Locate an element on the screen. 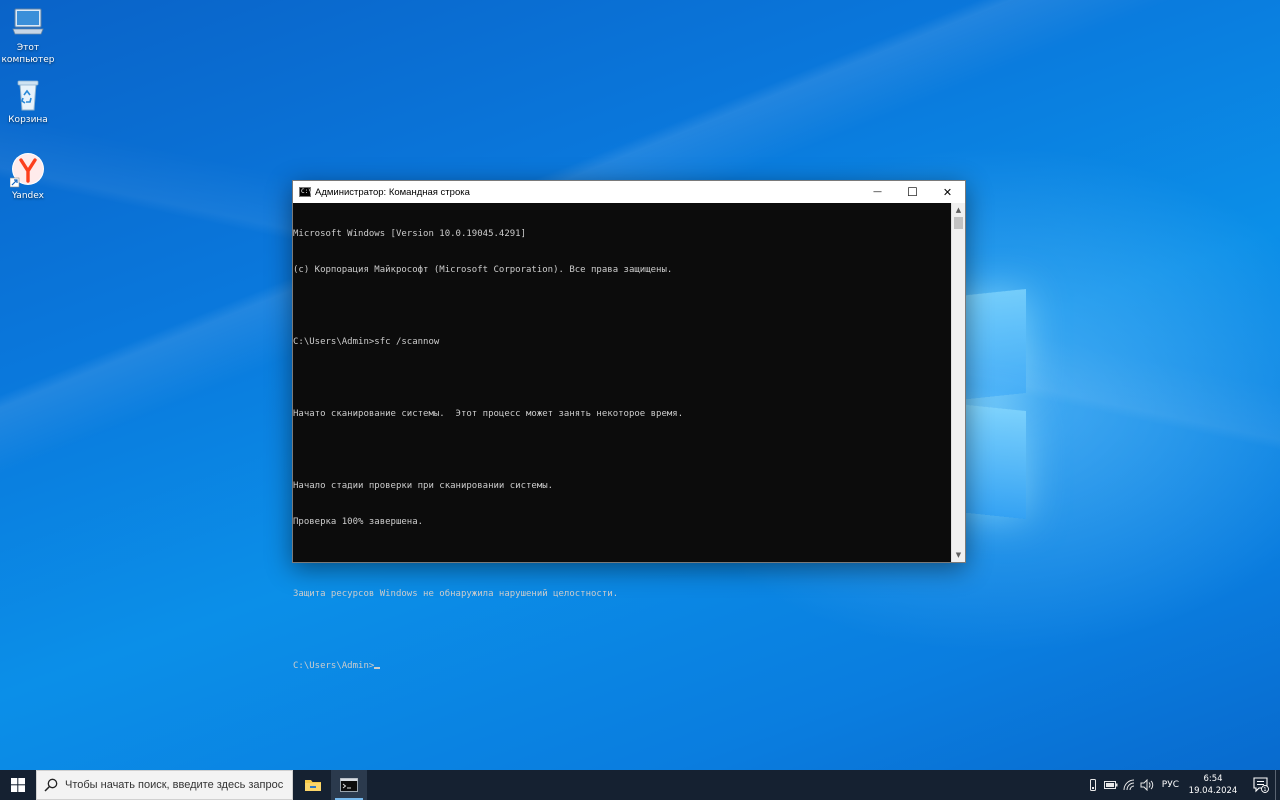 This screenshot has width=1280, height=800. system-tray: РУС 6:54 19.04.2024 1 is located at coordinates (1182, 785).